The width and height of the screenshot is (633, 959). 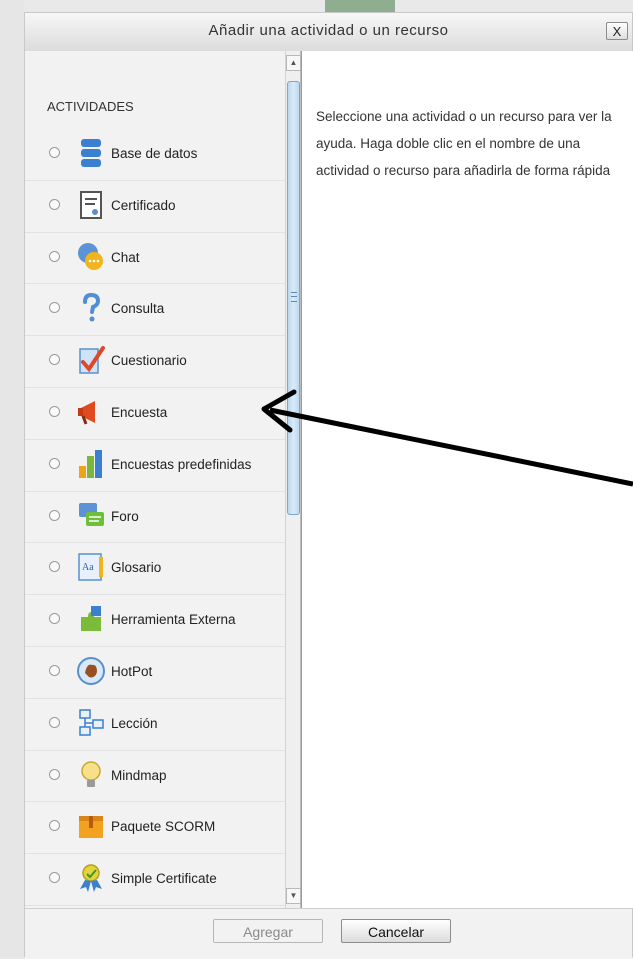 I want to click on chat-icon, so click(x=90, y=256).